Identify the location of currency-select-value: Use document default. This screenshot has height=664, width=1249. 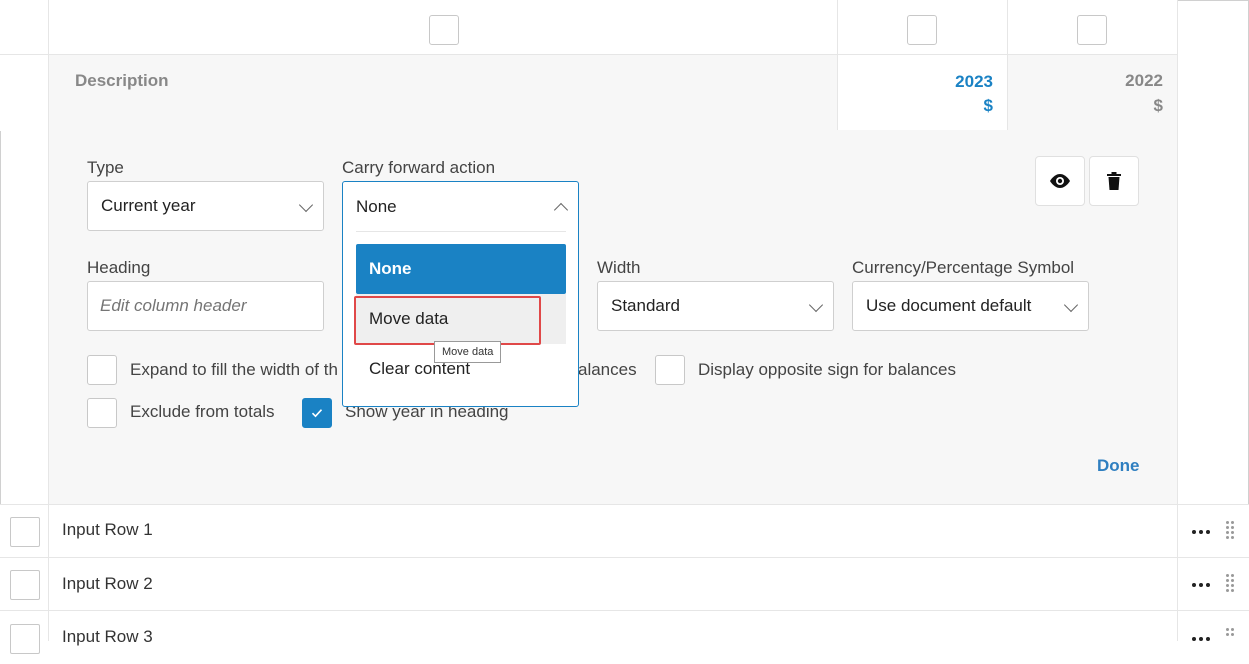
(949, 305).